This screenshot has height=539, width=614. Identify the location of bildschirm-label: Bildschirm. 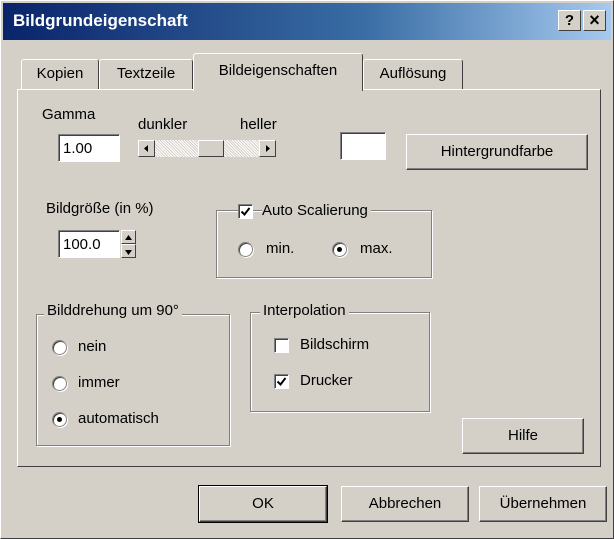
(335, 344).